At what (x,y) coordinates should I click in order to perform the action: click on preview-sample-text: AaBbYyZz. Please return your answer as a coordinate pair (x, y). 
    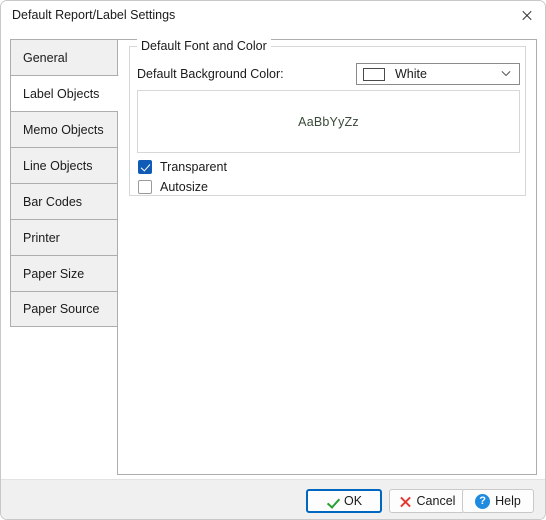
    Looking at the image, I should click on (328, 121).